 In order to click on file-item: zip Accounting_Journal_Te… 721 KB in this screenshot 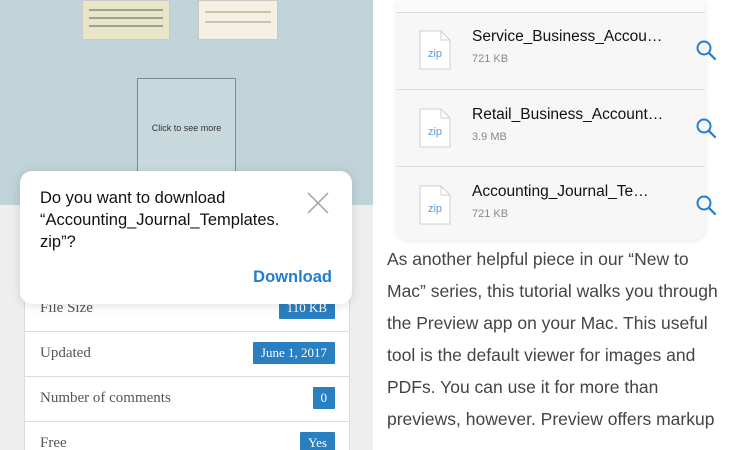, I will do `click(557, 204)`.